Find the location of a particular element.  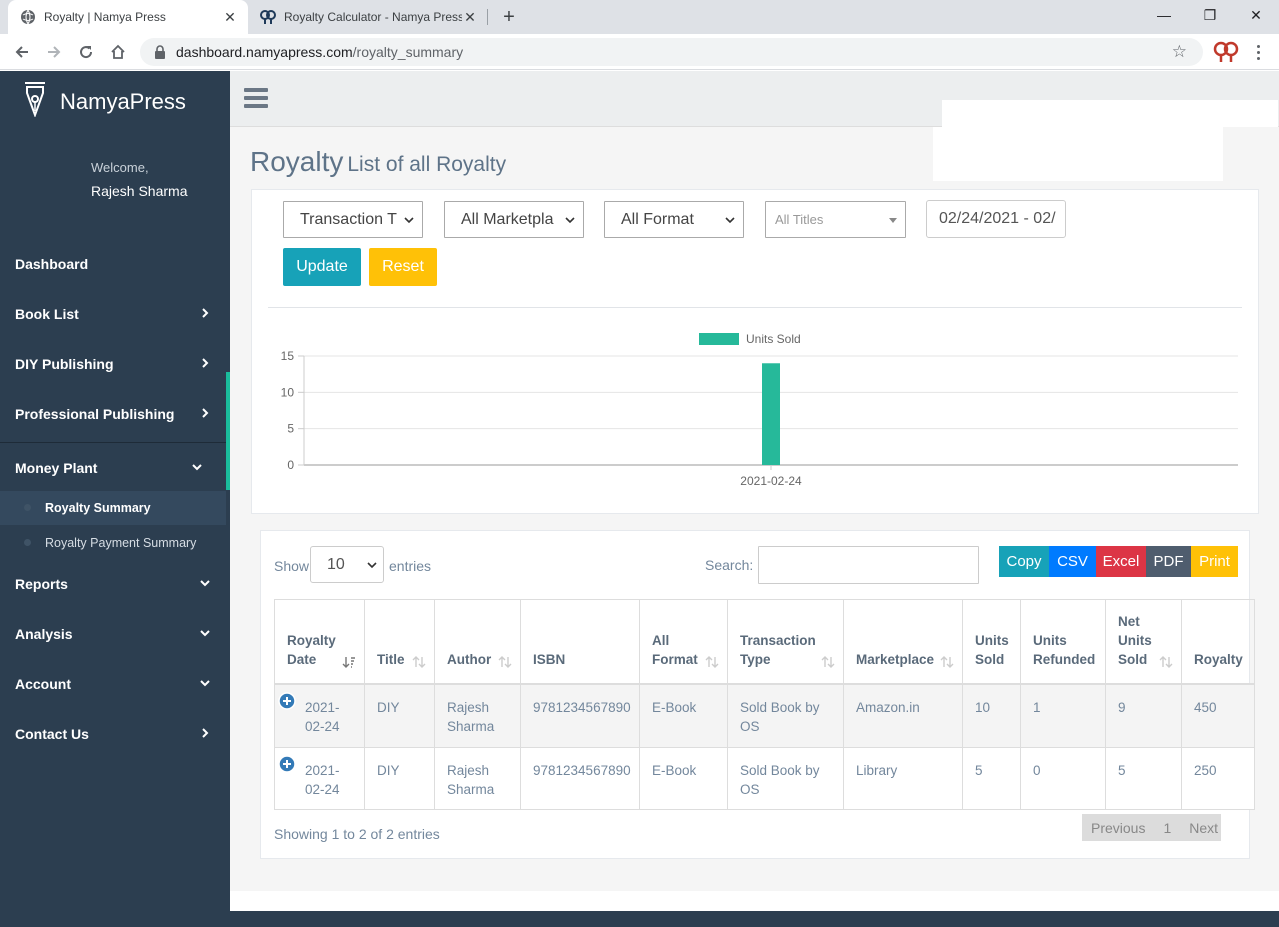

units-sold-chart: Units Sold 0 5 10 15 2021-02-24 is located at coordinates (759, 410).